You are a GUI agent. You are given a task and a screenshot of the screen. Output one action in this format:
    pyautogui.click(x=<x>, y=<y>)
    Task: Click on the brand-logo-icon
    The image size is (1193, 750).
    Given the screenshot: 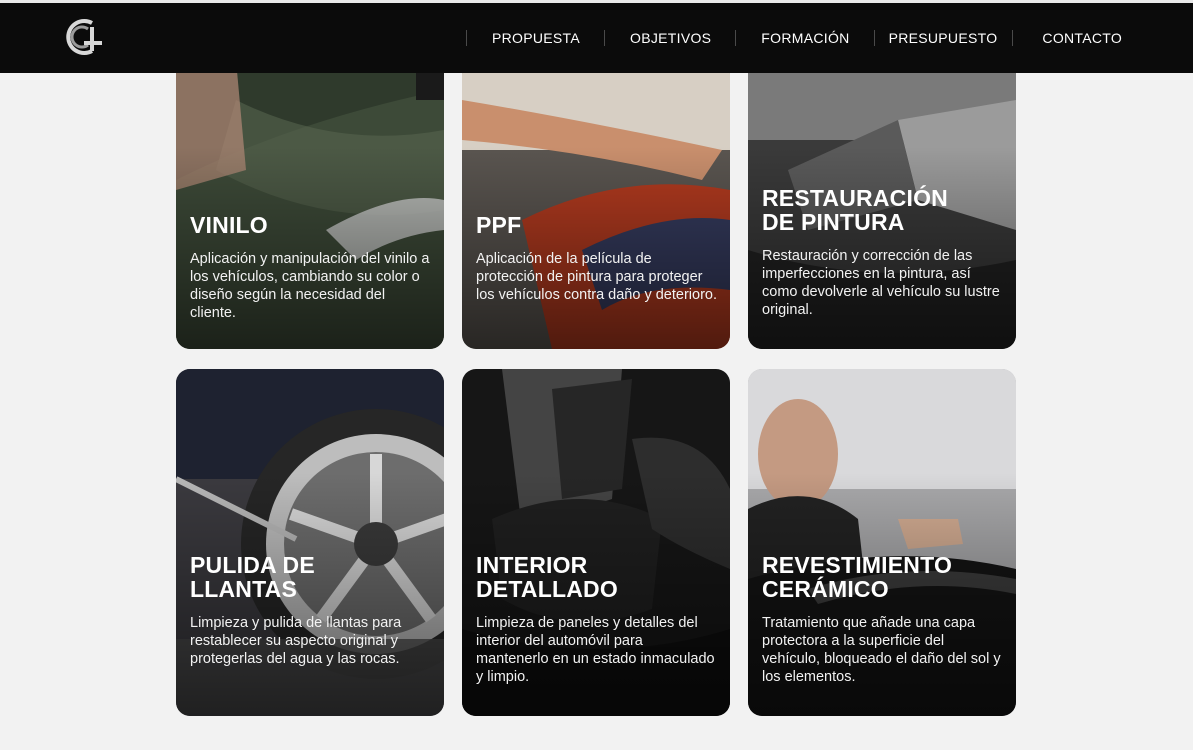 What is the action you would take?
    pyautogui.click(x=84, y=37)
    